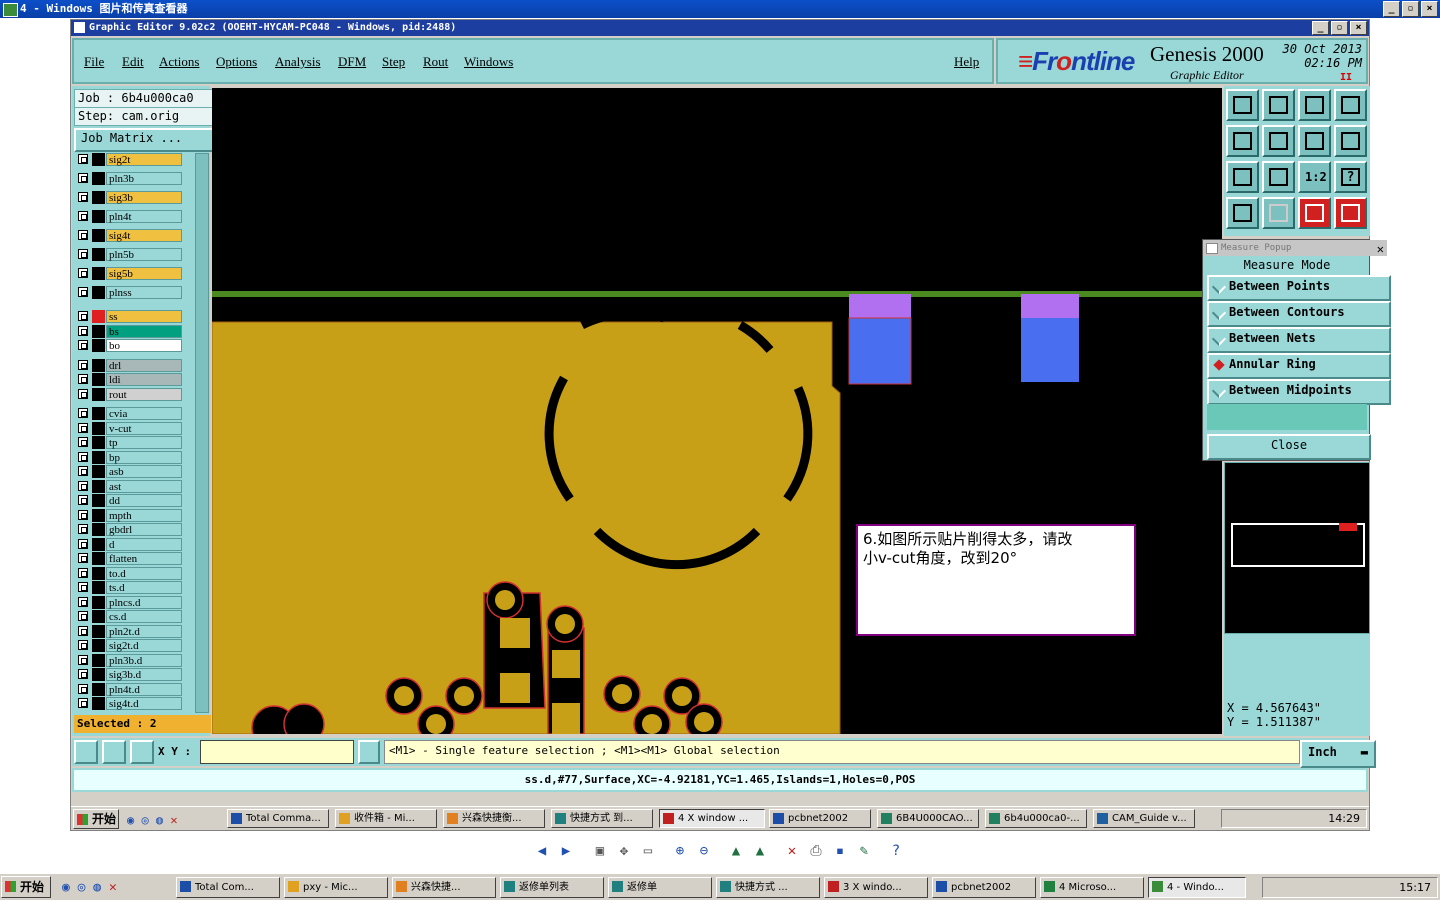 The width and height of the screenshot is (1440, 900). What do you see at coordinates (130, 365) in the screenshot?
I see `layer-row: drl` at bounding box center [130, 365].